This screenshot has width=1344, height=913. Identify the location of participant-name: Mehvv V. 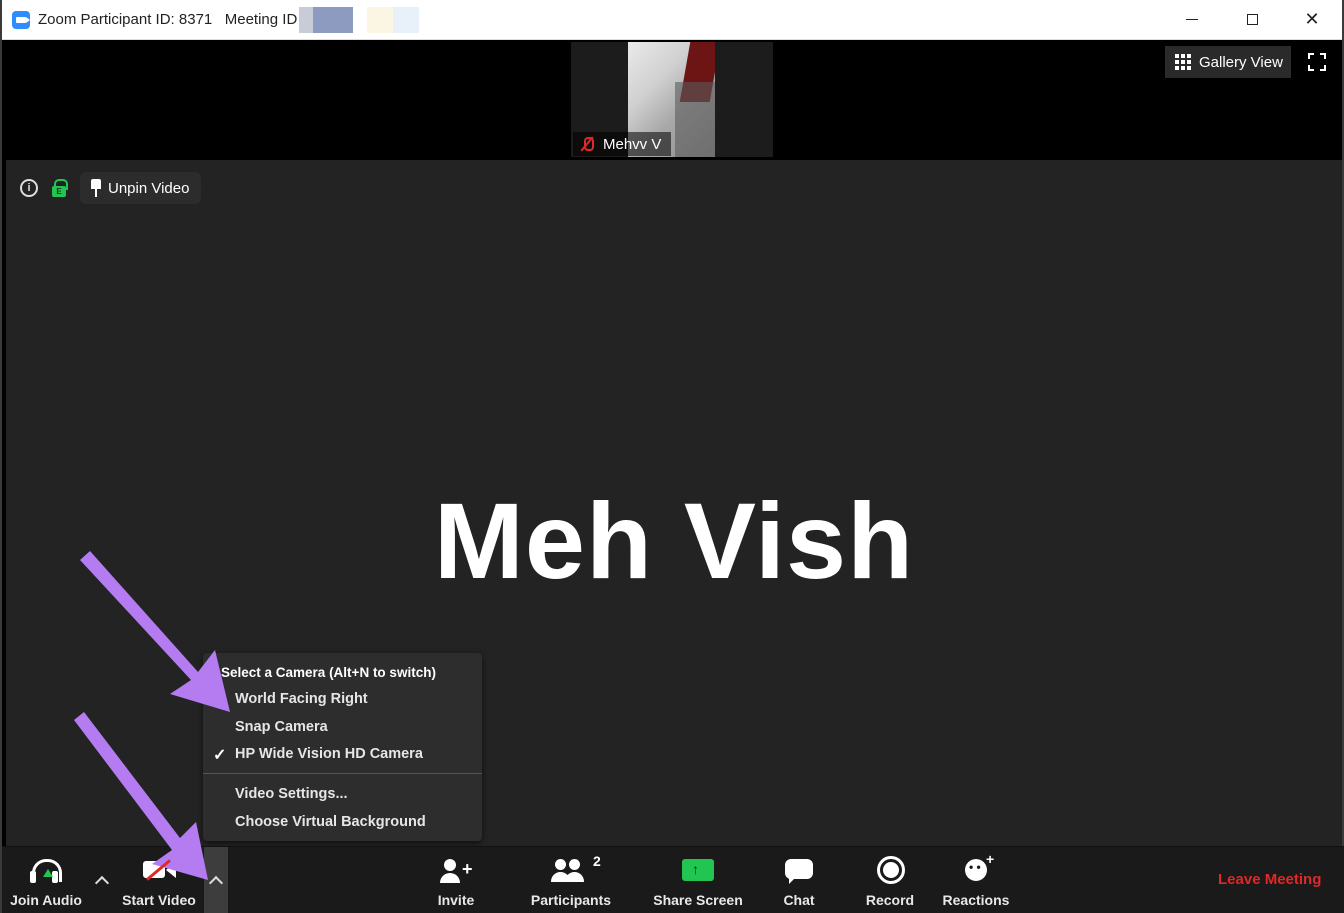
(632, 144).